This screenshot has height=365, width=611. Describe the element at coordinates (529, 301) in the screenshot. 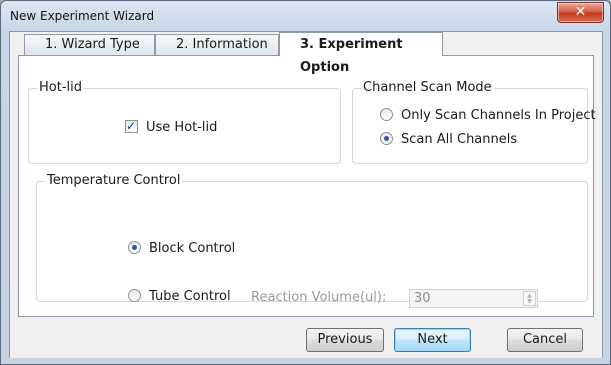

I see `spin-down-icon: ▼` at that location.